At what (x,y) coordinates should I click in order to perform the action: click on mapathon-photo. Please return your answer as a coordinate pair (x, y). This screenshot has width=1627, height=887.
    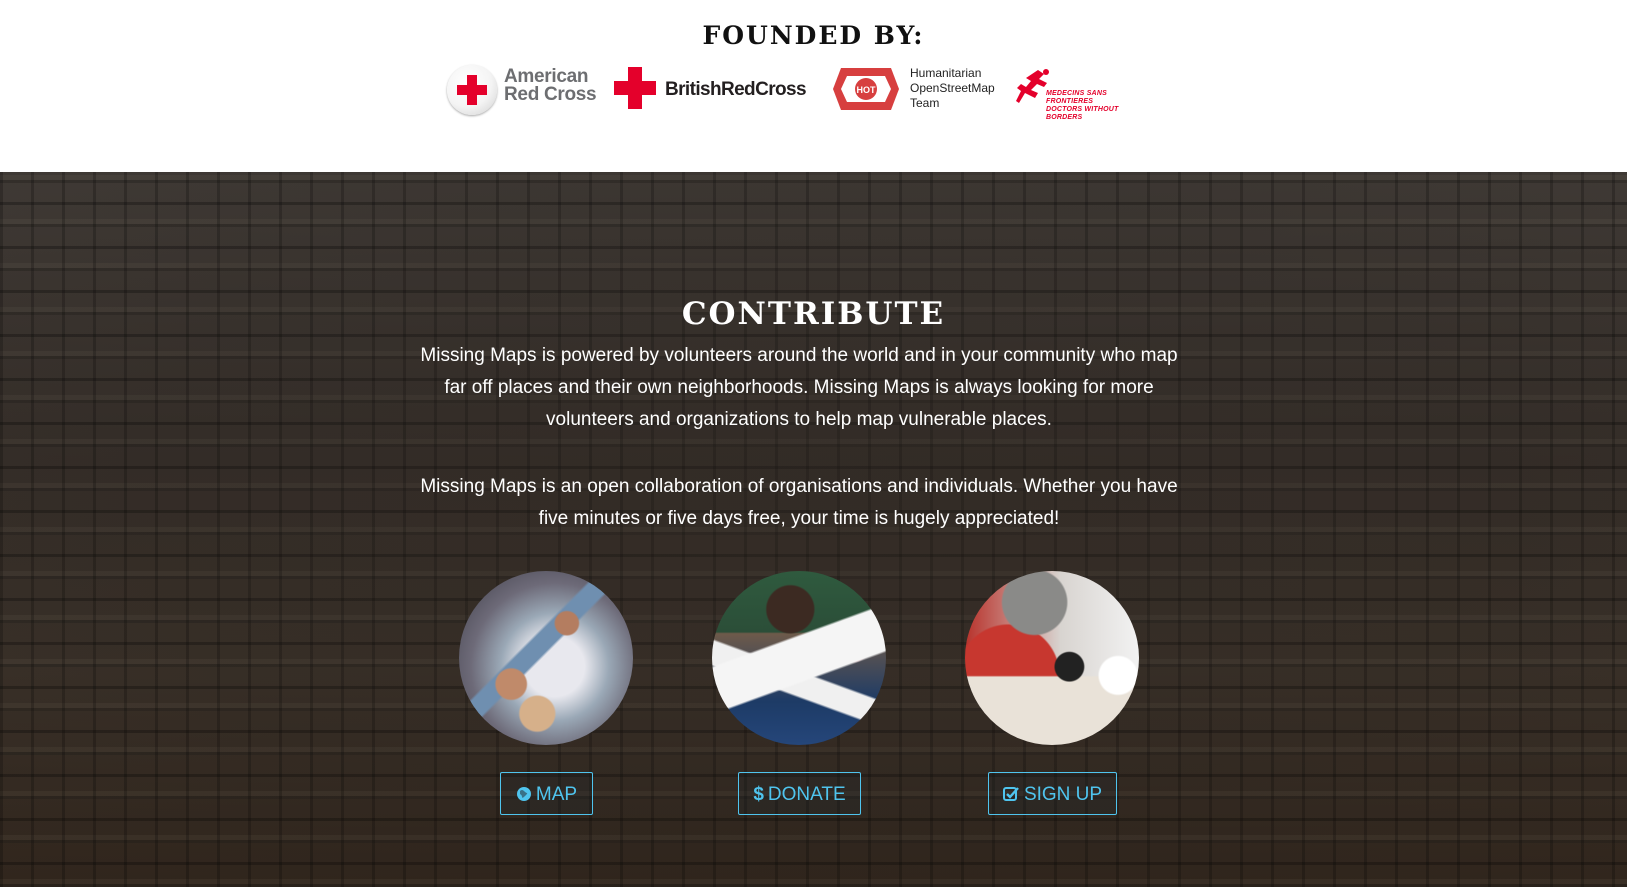
    Looking at the image, I should click on (546, 658).